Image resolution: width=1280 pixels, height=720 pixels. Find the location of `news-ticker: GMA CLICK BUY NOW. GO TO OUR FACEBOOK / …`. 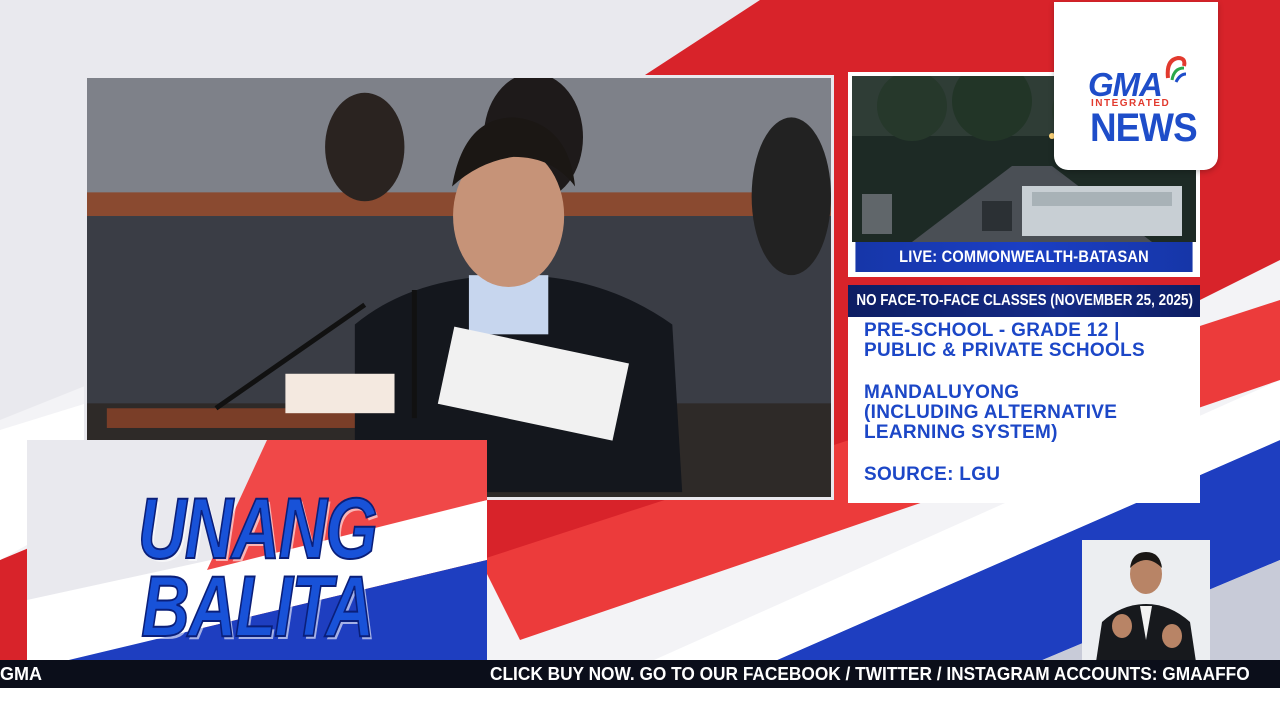

news-ticker: GMA CLICK BUY NOW. GO TO OUR FACEBOOK / … is located at coordinates (640, 674).